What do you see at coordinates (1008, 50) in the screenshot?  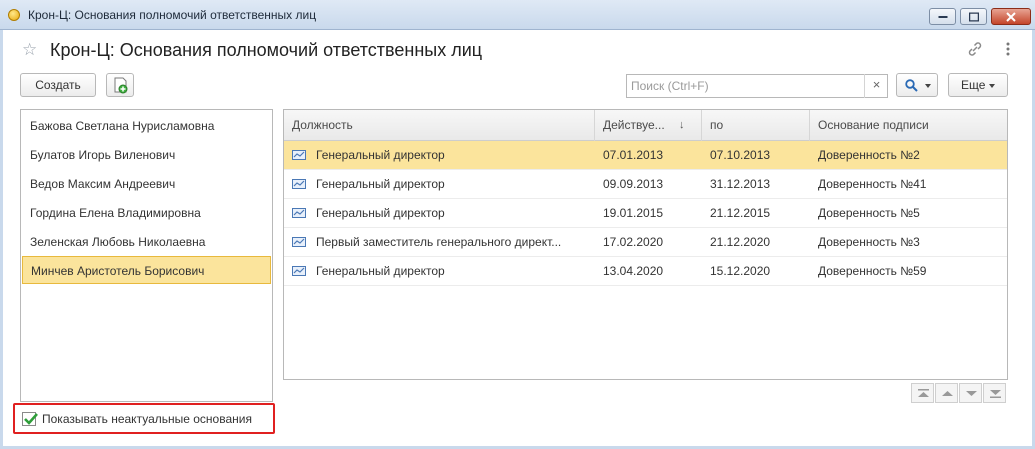 I see `more-vertical-icon` at bounding box center [1008, 50].